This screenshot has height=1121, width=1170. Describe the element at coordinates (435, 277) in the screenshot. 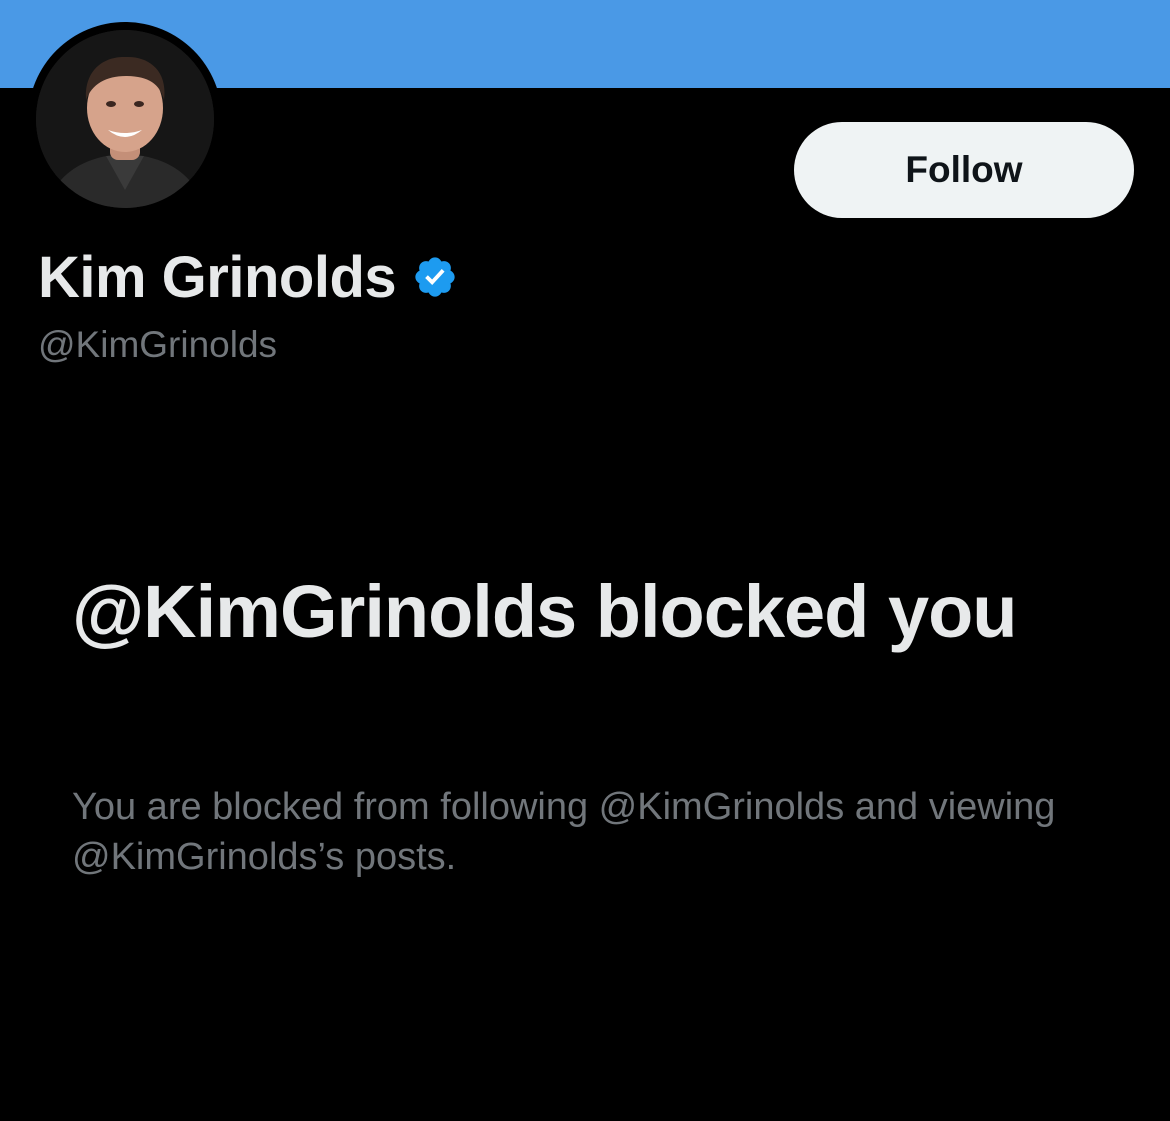

I see `verified-badge-icon` at that location.